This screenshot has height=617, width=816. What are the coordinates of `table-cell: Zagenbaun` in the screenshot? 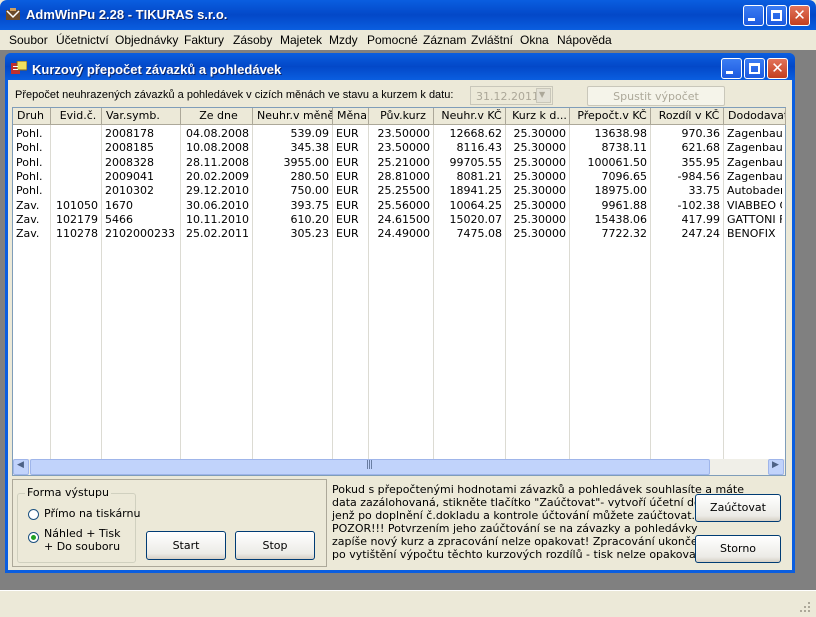 It's located at (754, 176).